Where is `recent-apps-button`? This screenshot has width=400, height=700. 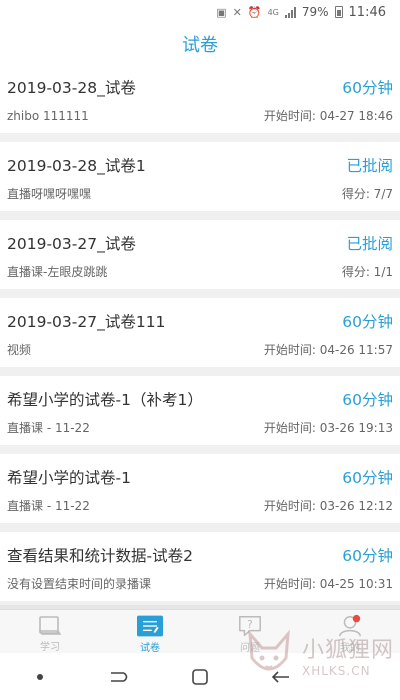
recent-apps-button is located at coordinates (120, 677).